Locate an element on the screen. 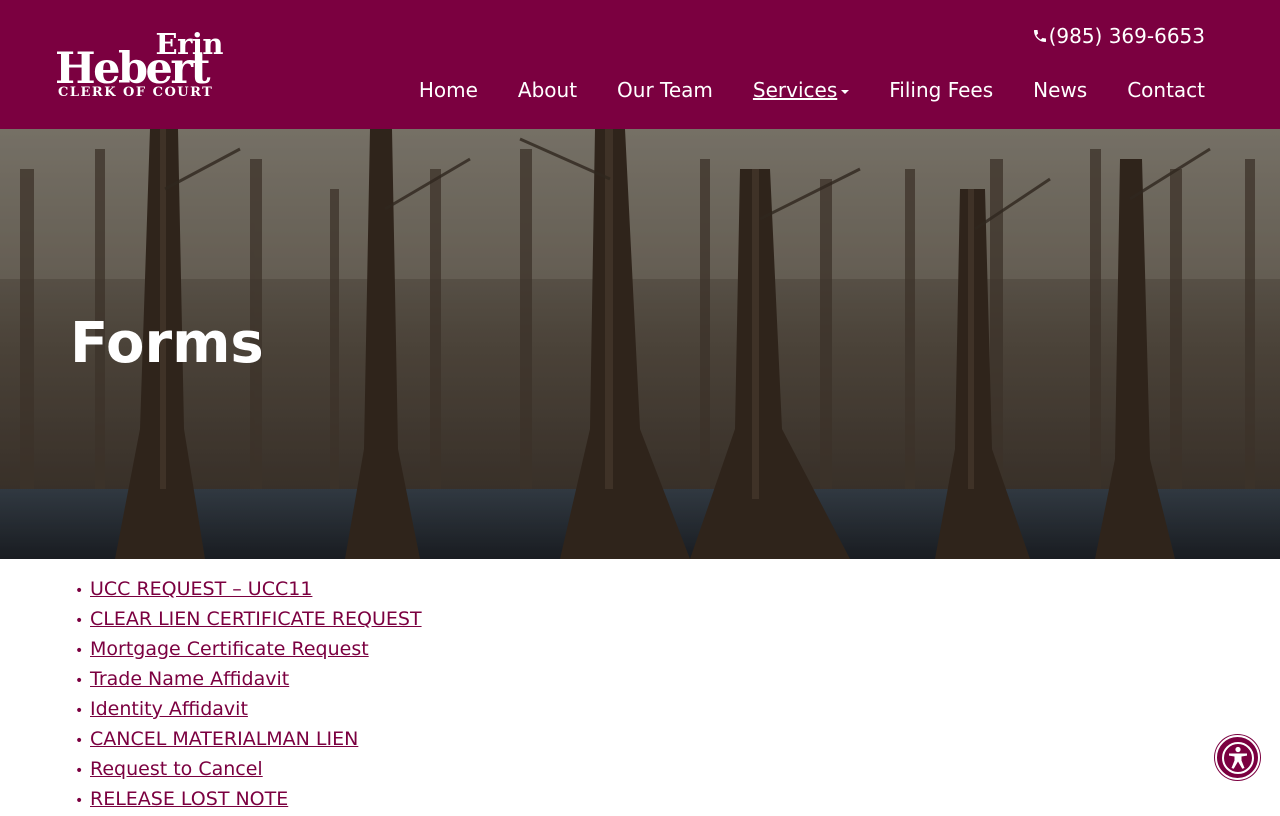 This screenshot has width=1280, height=816. list-item: • UCC REQUEST – UCC11 is located at coordinates (248, 589).